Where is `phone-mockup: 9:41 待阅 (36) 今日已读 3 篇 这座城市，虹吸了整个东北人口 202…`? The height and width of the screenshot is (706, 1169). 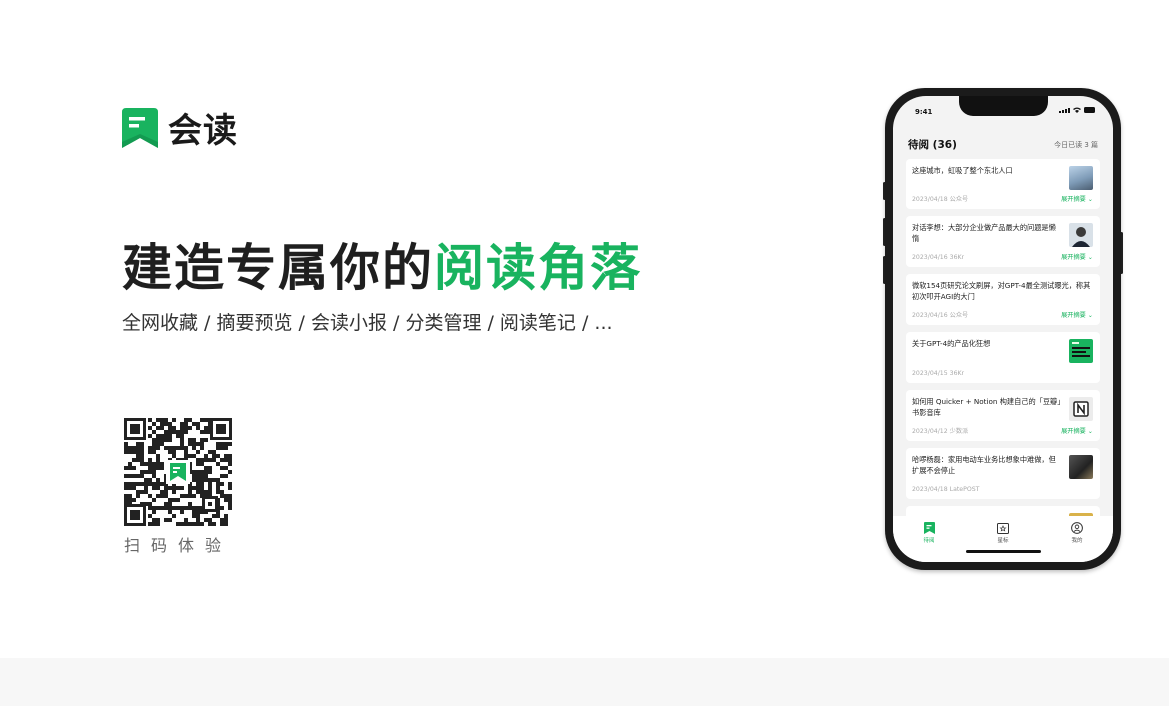
phone-mockup: 9:41 待阅 (36) 今日已读 3 篇 这座城市，虹吸了整个东北人口 202… is located at coordinates (1003, 329).